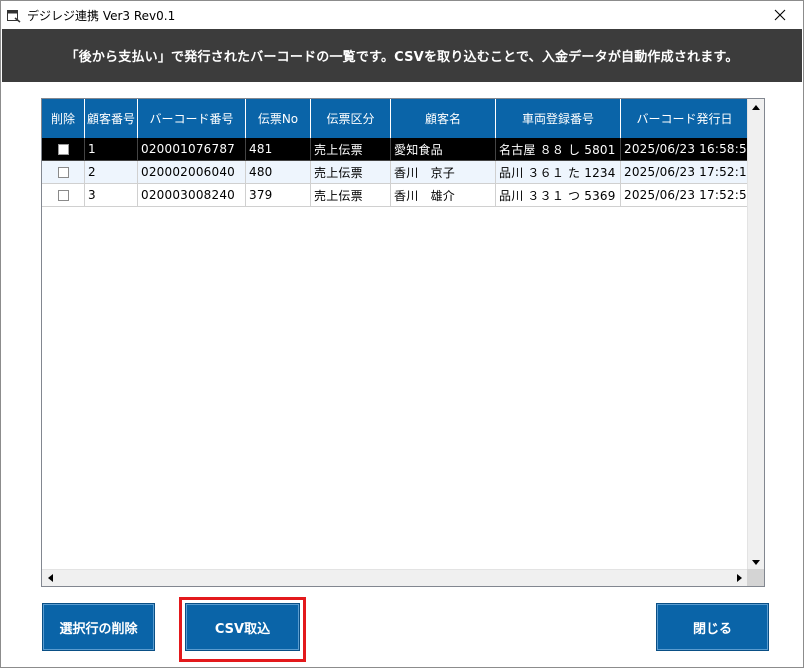  What do you see at coordinates (278, 149) in the screenshot?
I see `slip-no-cell: 481` at bounding box center [278, 149].